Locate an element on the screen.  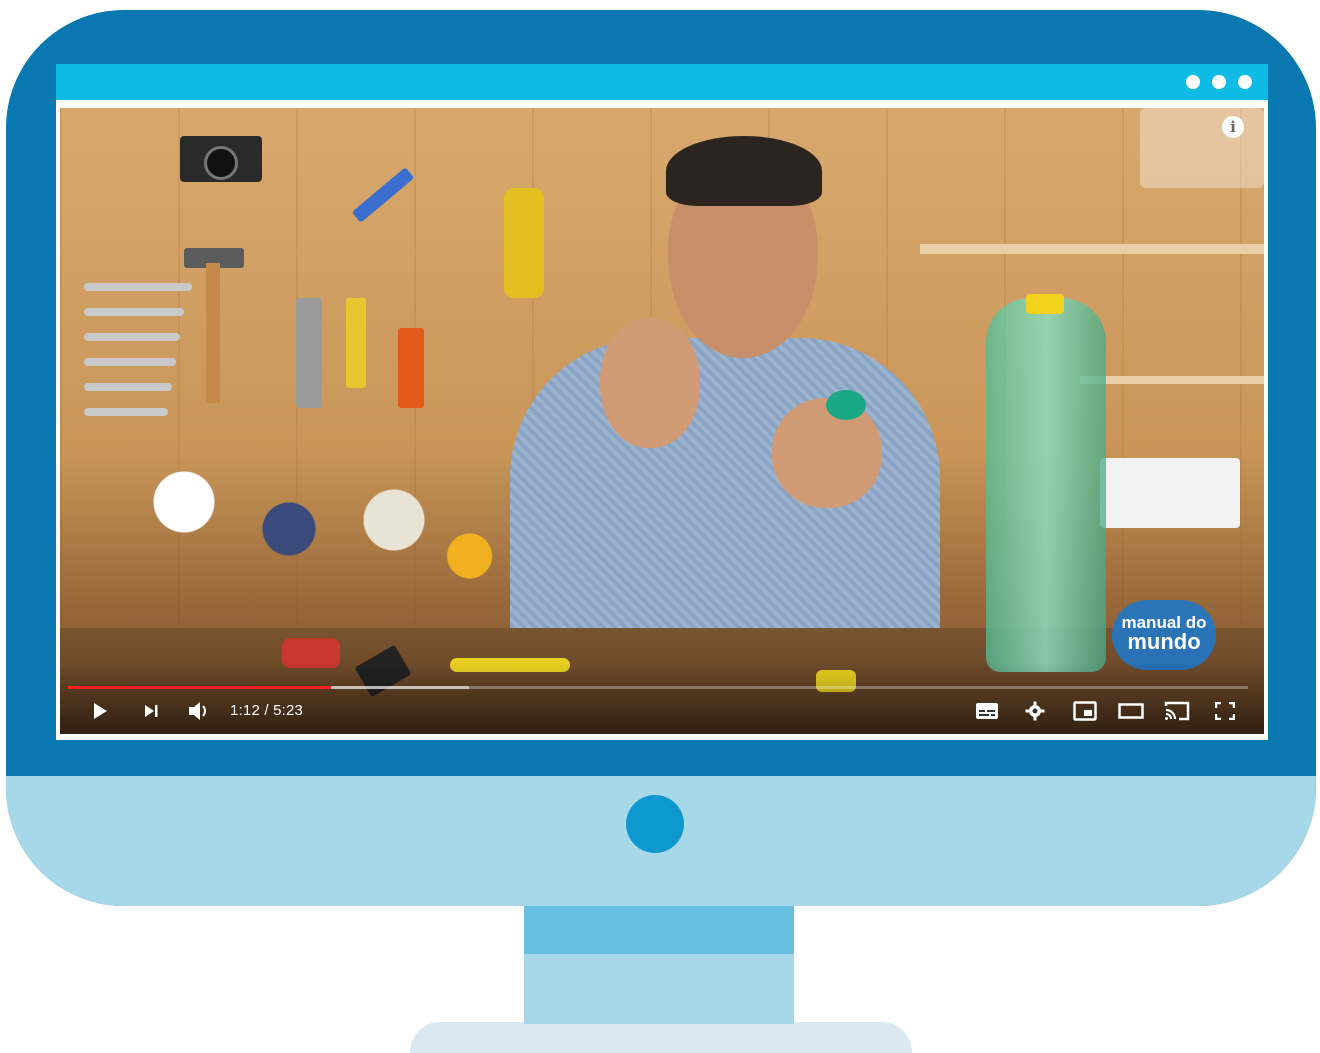
bottle-cap-yellow is located at coordinates (1045, 304).